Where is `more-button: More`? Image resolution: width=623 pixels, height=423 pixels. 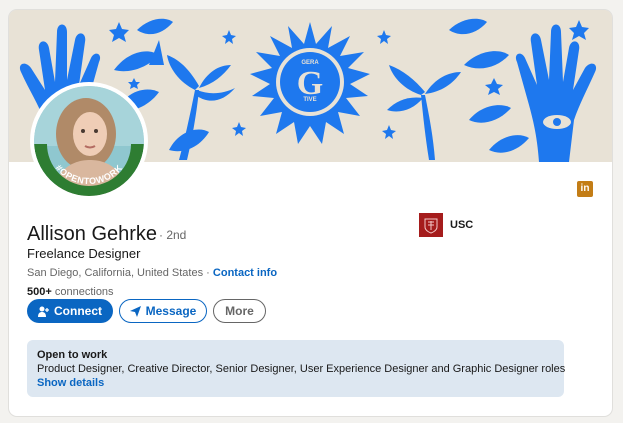
more-button: More is located at coordinates (239, 311).